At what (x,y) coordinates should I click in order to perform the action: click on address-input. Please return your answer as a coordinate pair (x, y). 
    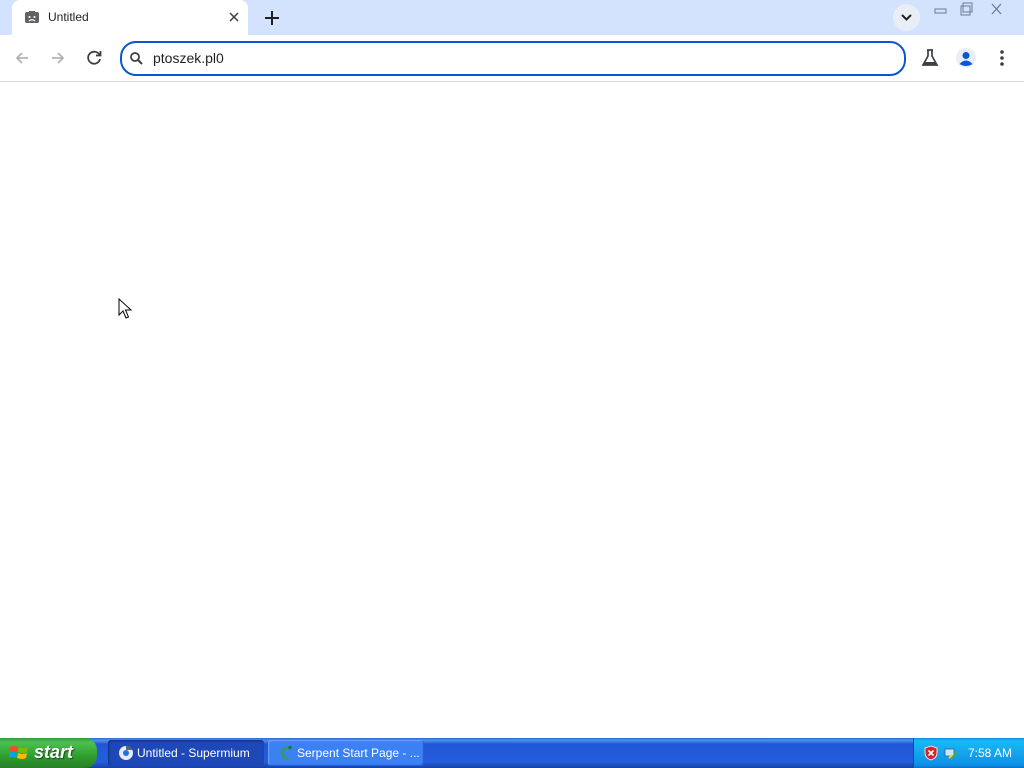
    Looking at the image, I should click on (503, 58).